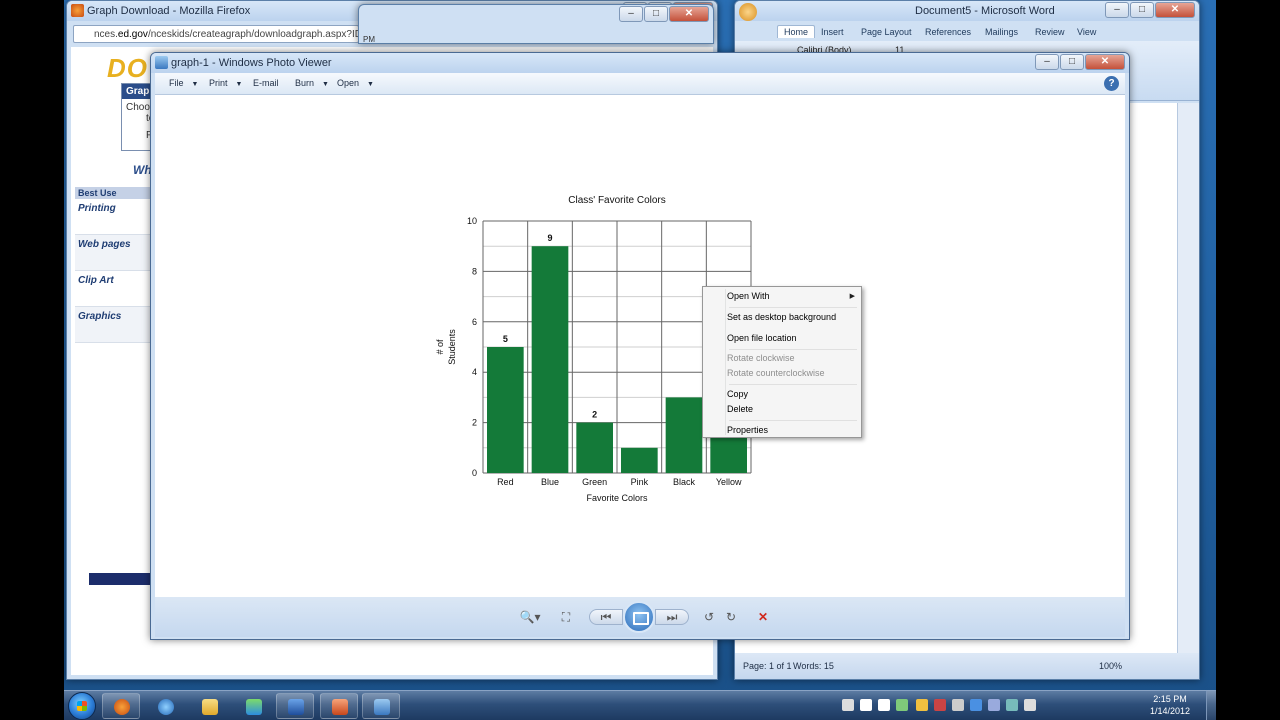  Describe the element at coordinates (474, 423) in the screenshot. I see `y-tick-label: 2` at that location.